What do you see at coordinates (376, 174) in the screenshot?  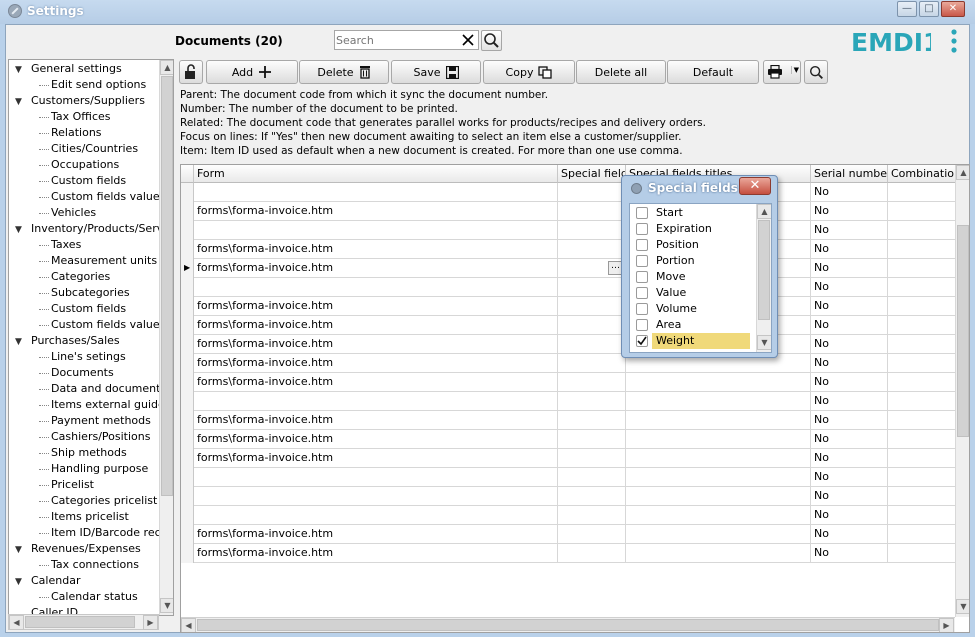 I see `column-header-form: Form` at bounding box center [376, 174].